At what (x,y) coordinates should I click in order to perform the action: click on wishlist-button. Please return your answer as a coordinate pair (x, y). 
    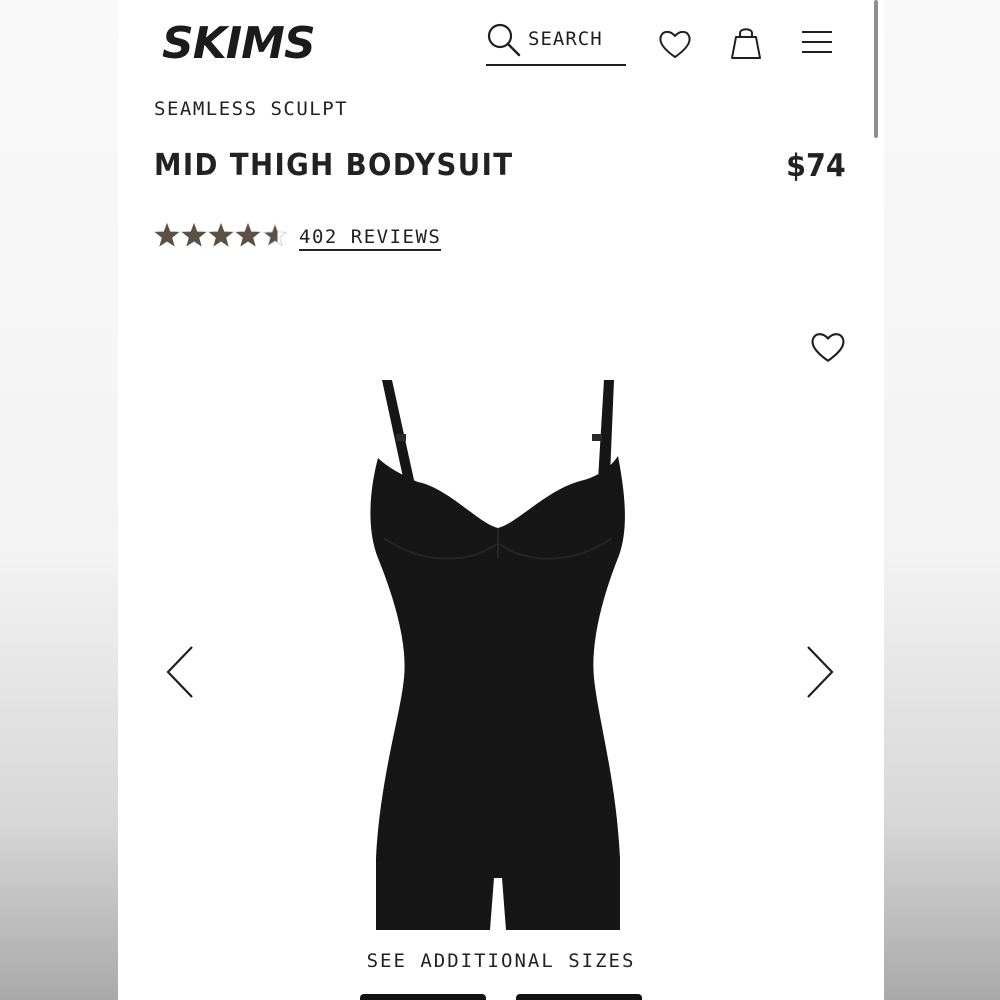
    Looking at the image, I should click on (675, 46).